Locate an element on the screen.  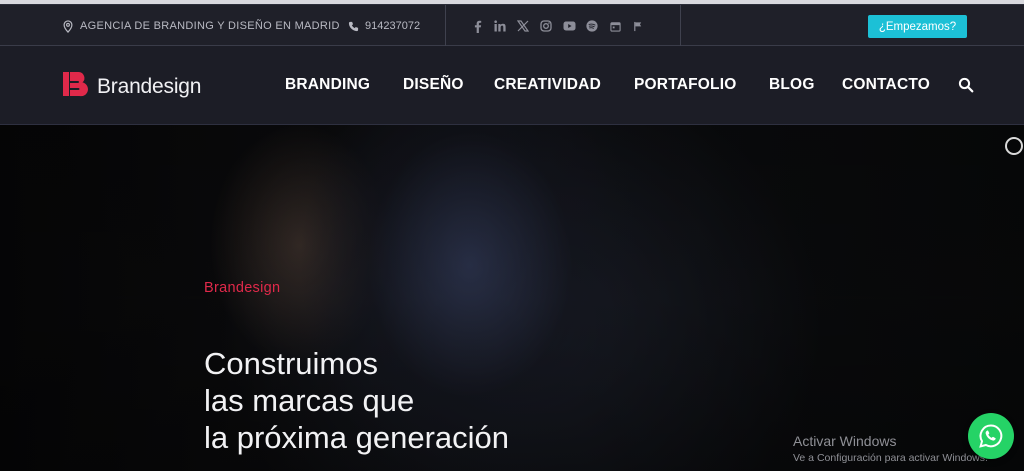
calendar-icon is located at coordinates (615, 26).